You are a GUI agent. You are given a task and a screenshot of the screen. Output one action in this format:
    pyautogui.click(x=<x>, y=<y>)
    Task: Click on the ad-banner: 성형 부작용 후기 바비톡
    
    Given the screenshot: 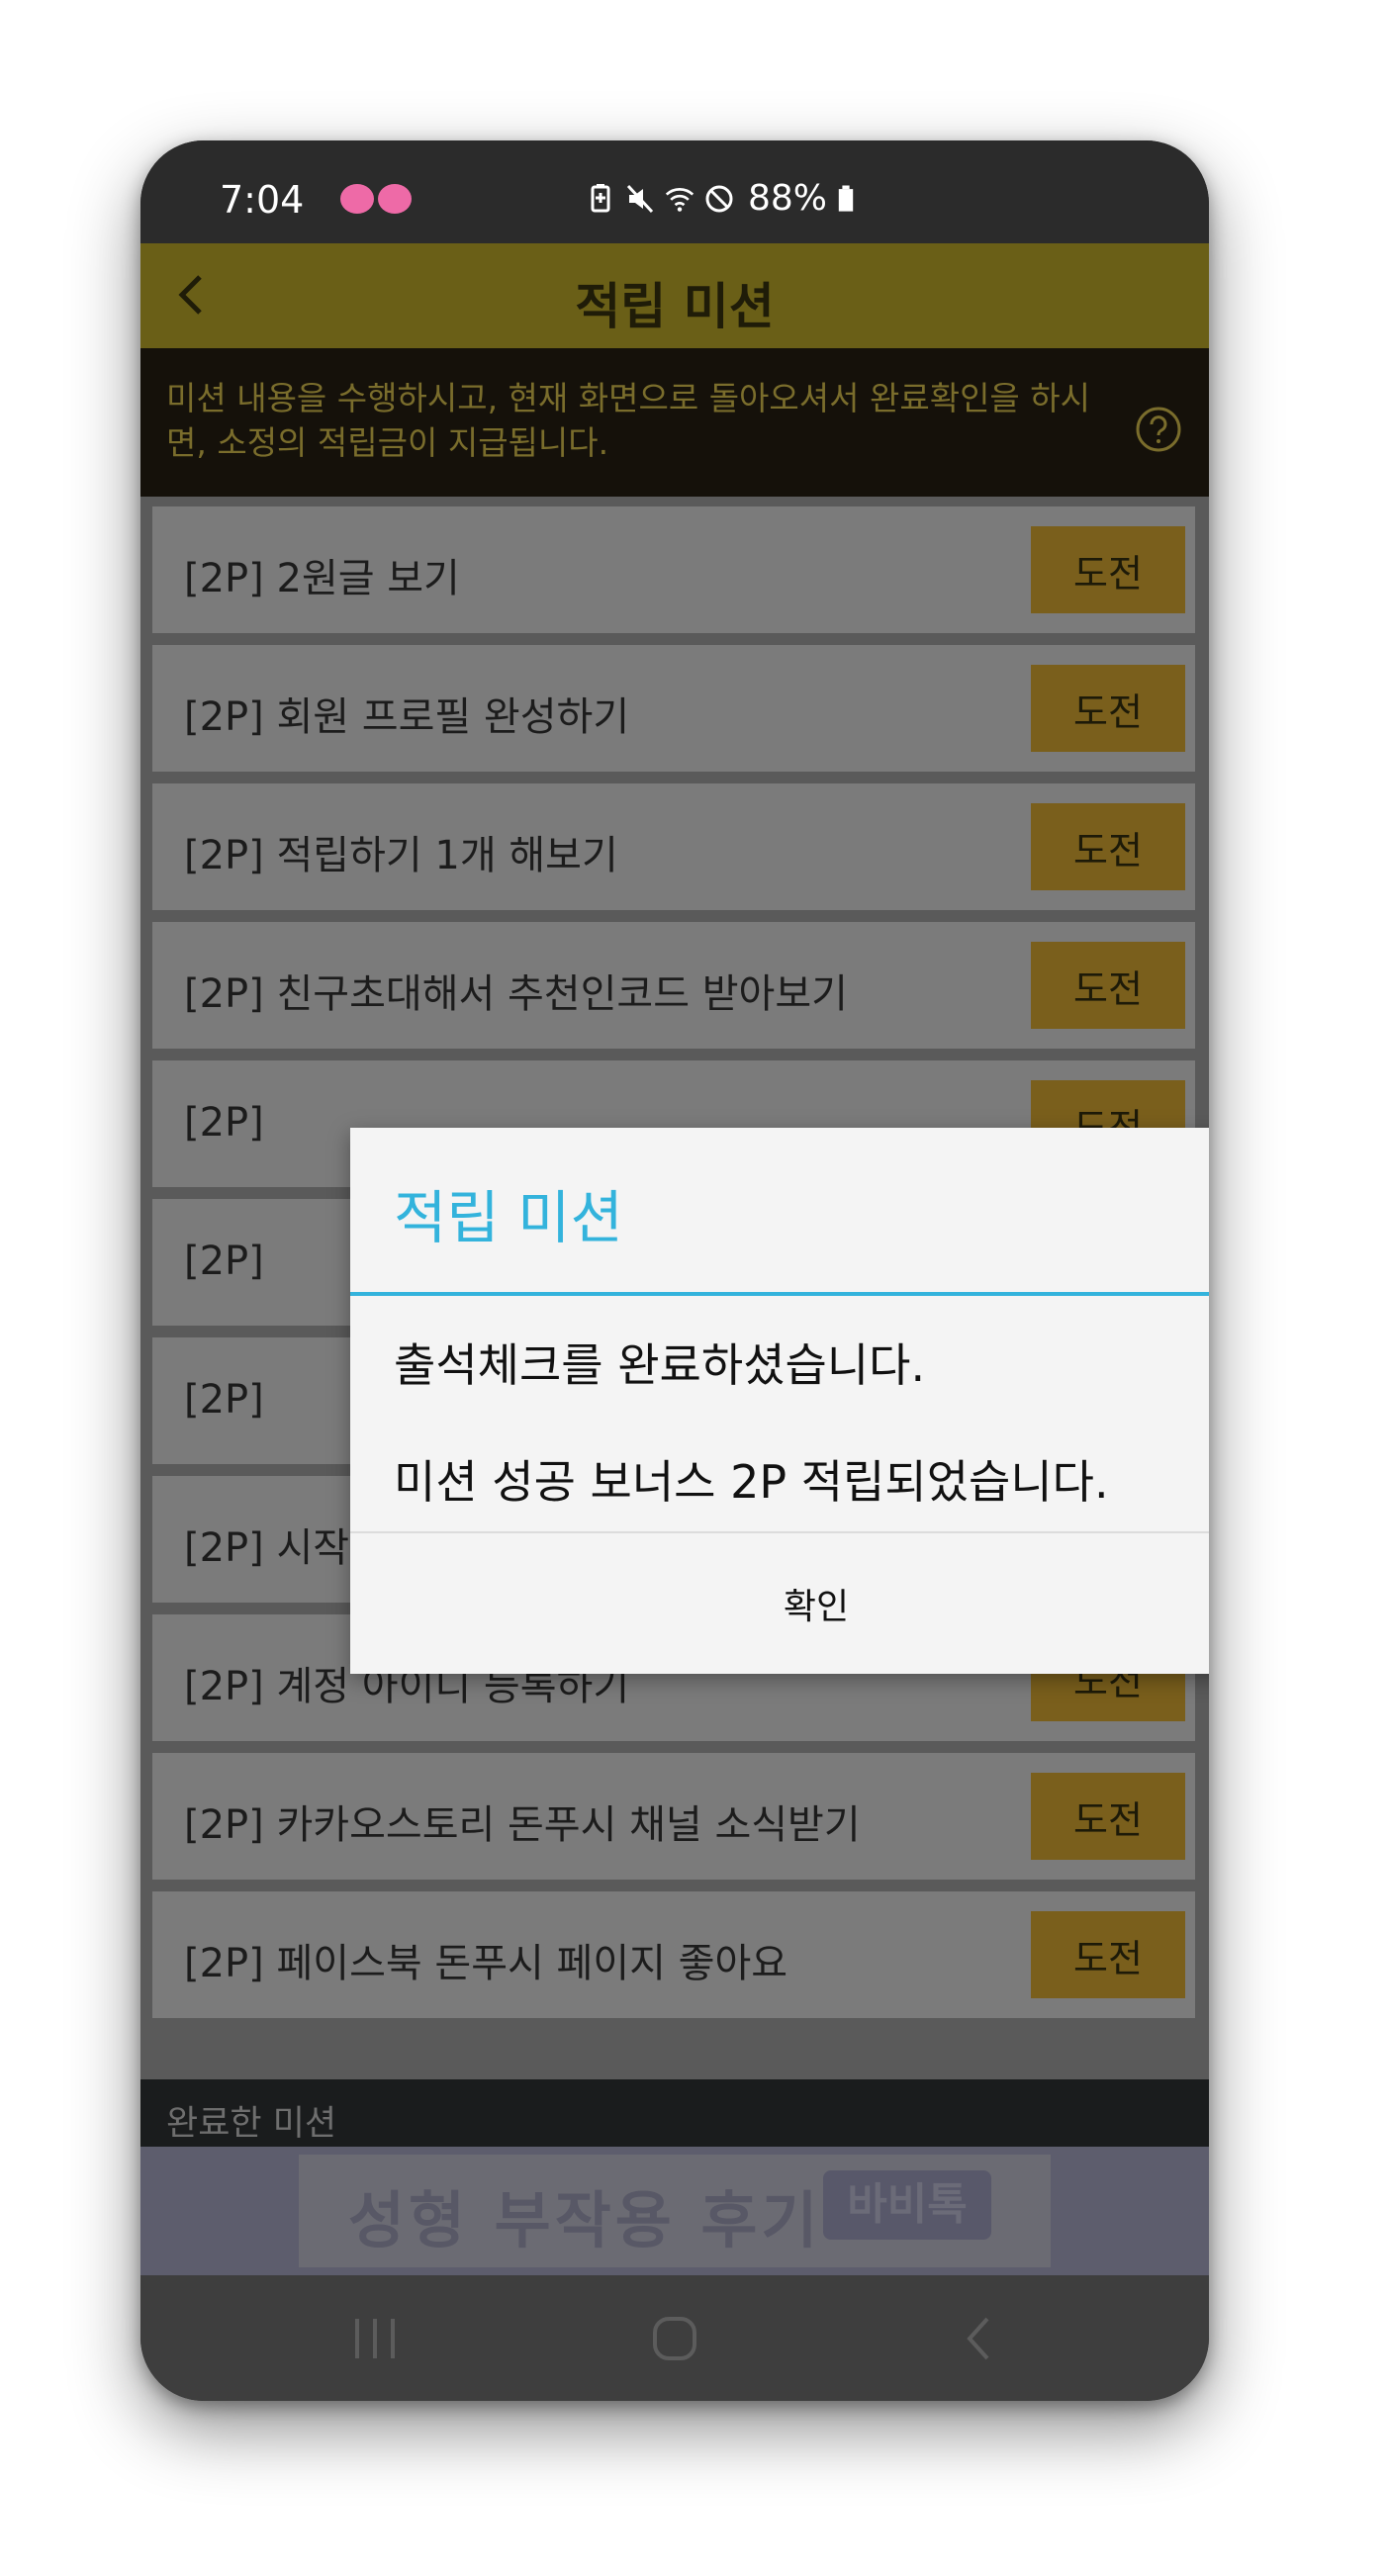 What is the action you would take?
    pyautogui.click(x=674, y=2211)
    